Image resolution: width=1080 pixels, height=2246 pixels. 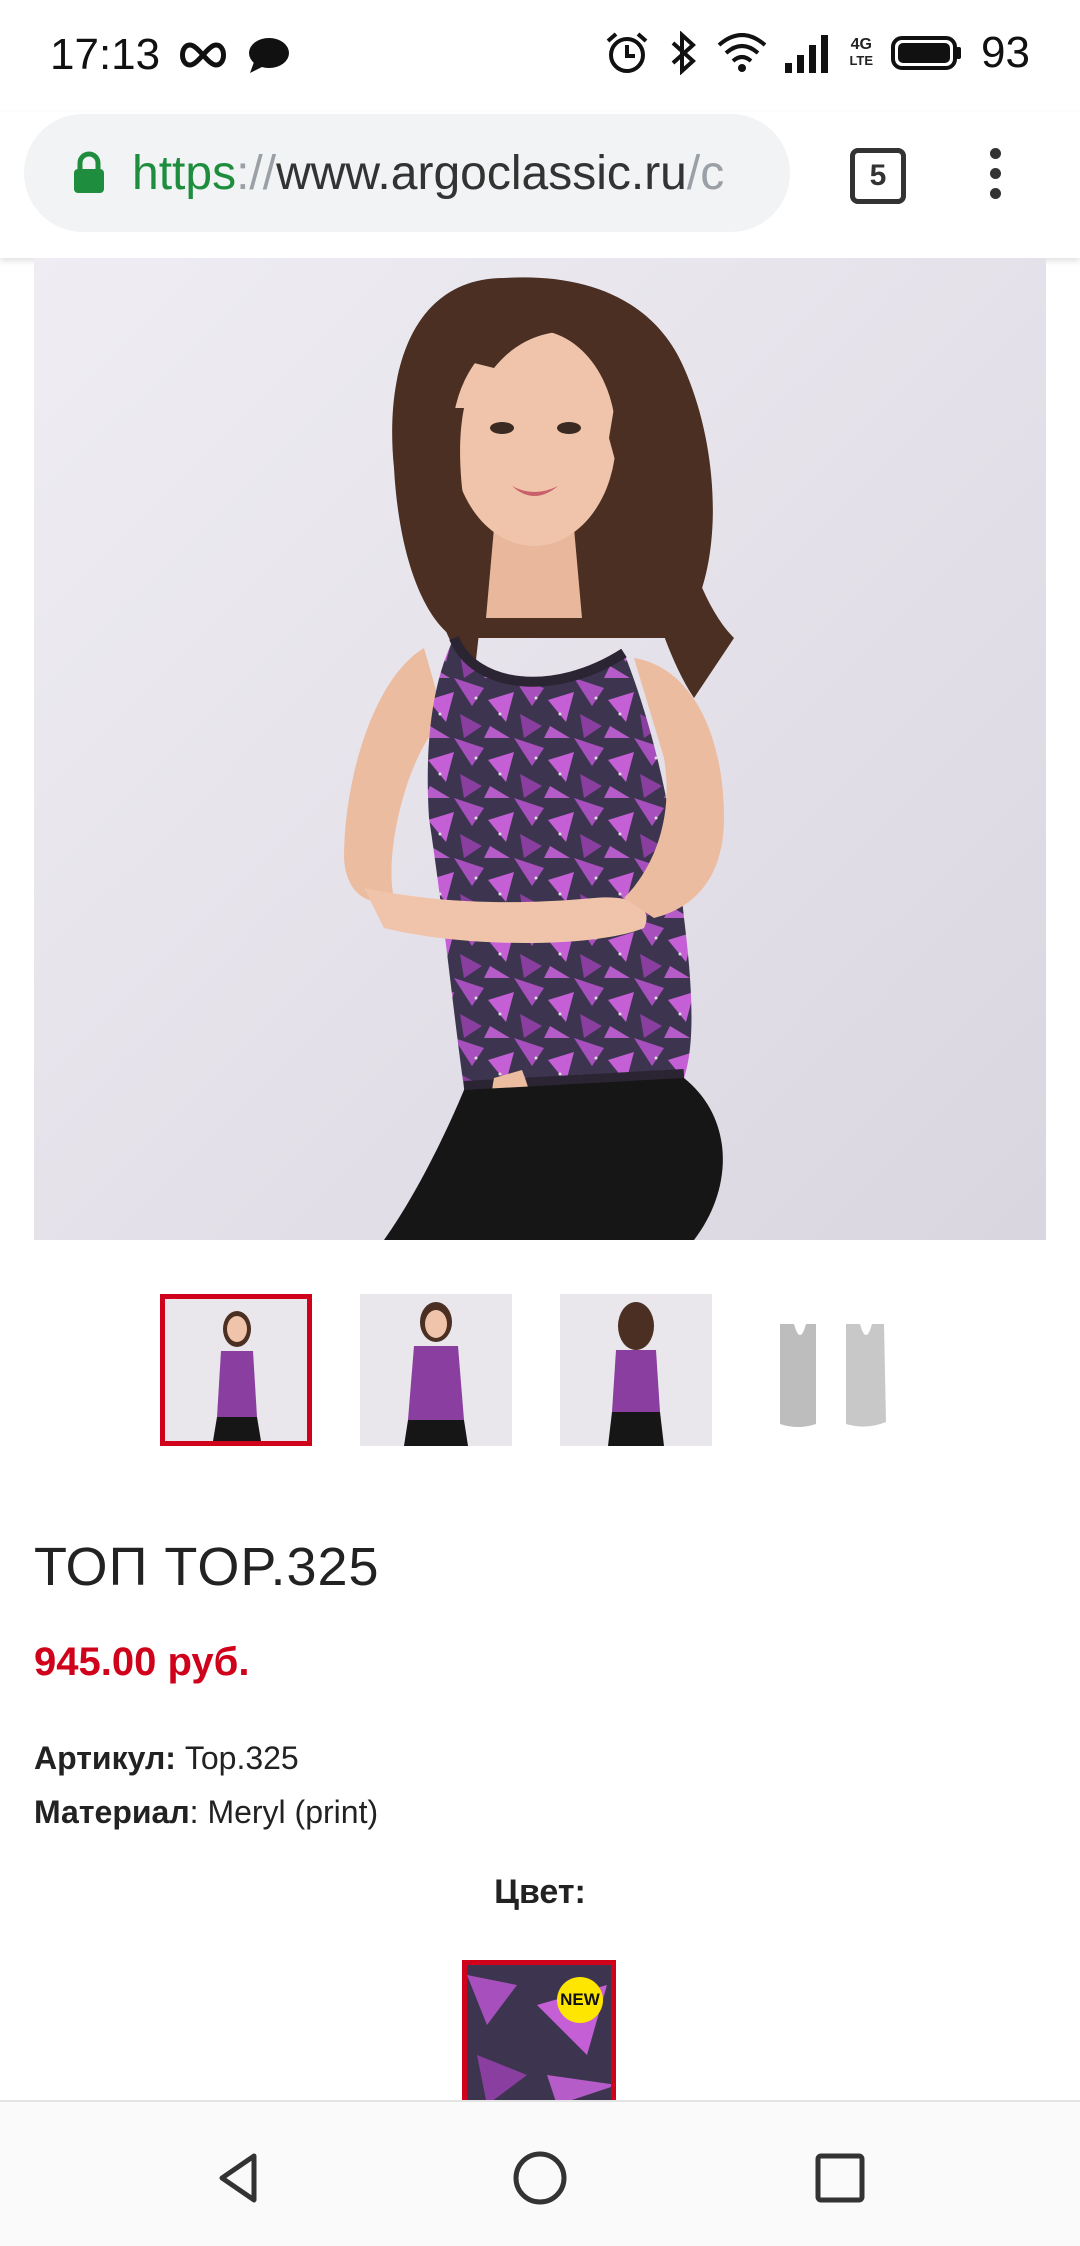 I want to click on network-lte-label: LTE, so click(x=861, y=60).